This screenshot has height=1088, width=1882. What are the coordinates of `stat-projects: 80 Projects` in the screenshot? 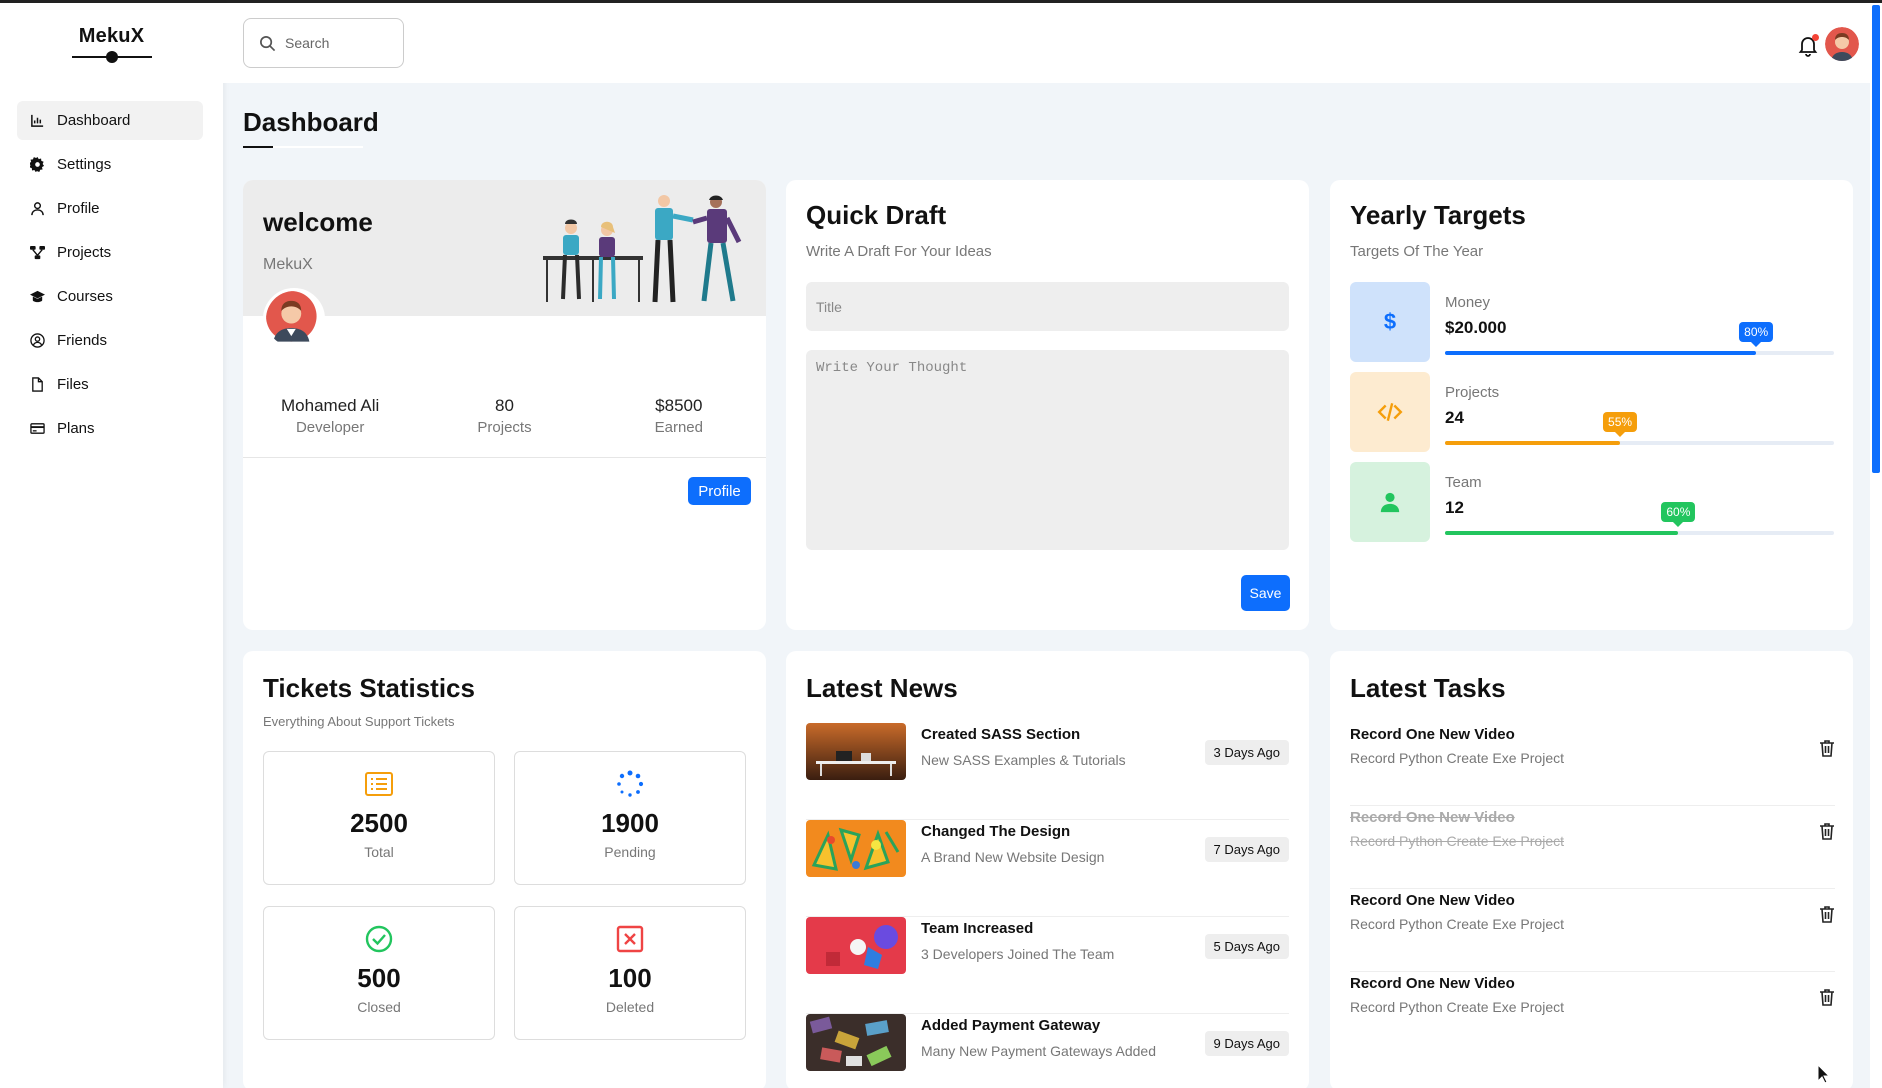 It's located at (504, 416).